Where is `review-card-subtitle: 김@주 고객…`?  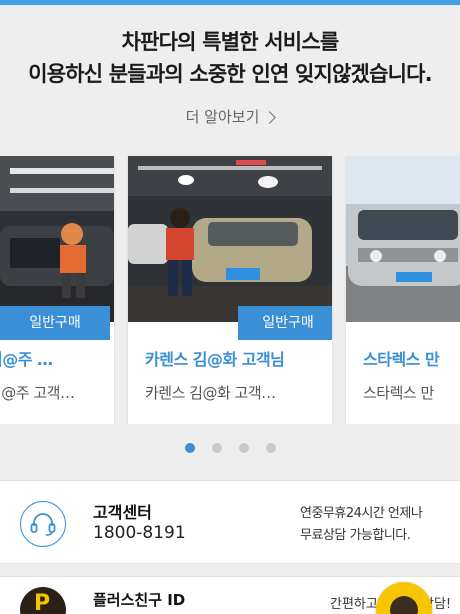 review-card-subtitle: 김@주 고객… is located at coordinates (37, 393).